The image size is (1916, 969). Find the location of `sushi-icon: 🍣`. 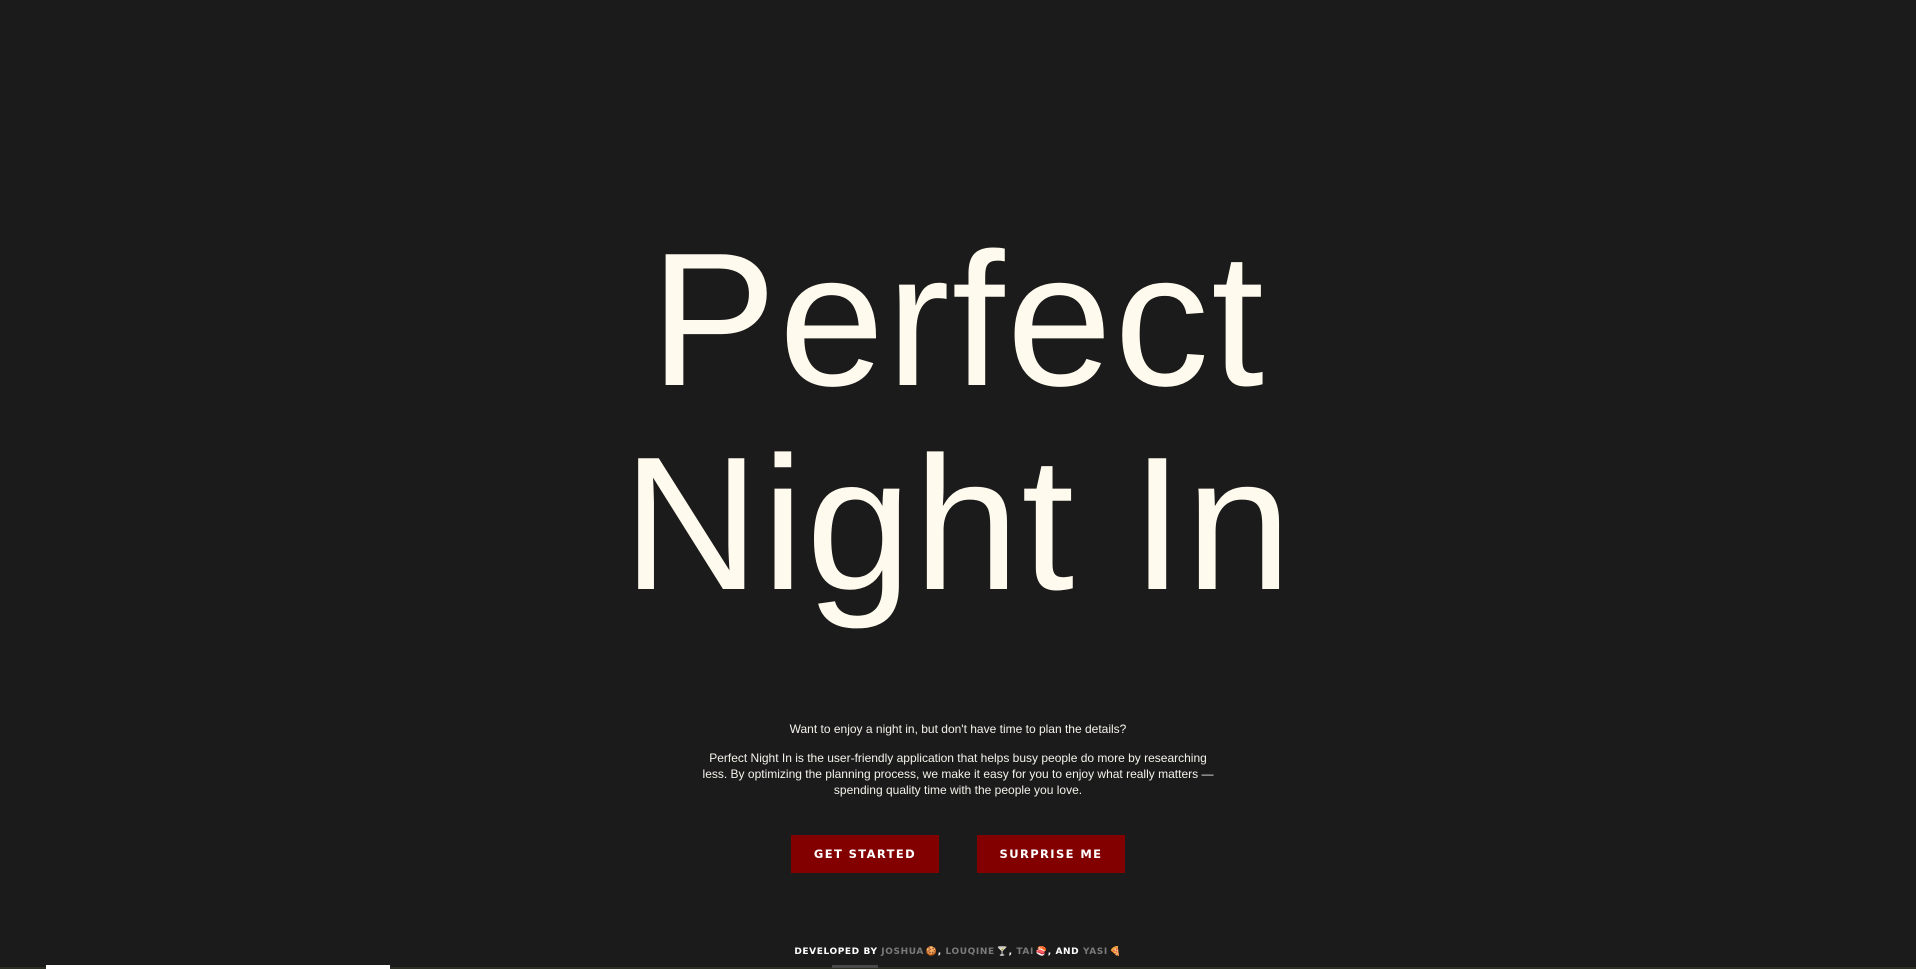

sushi-icon: 🍣 is located at coordinates (1041, 952).